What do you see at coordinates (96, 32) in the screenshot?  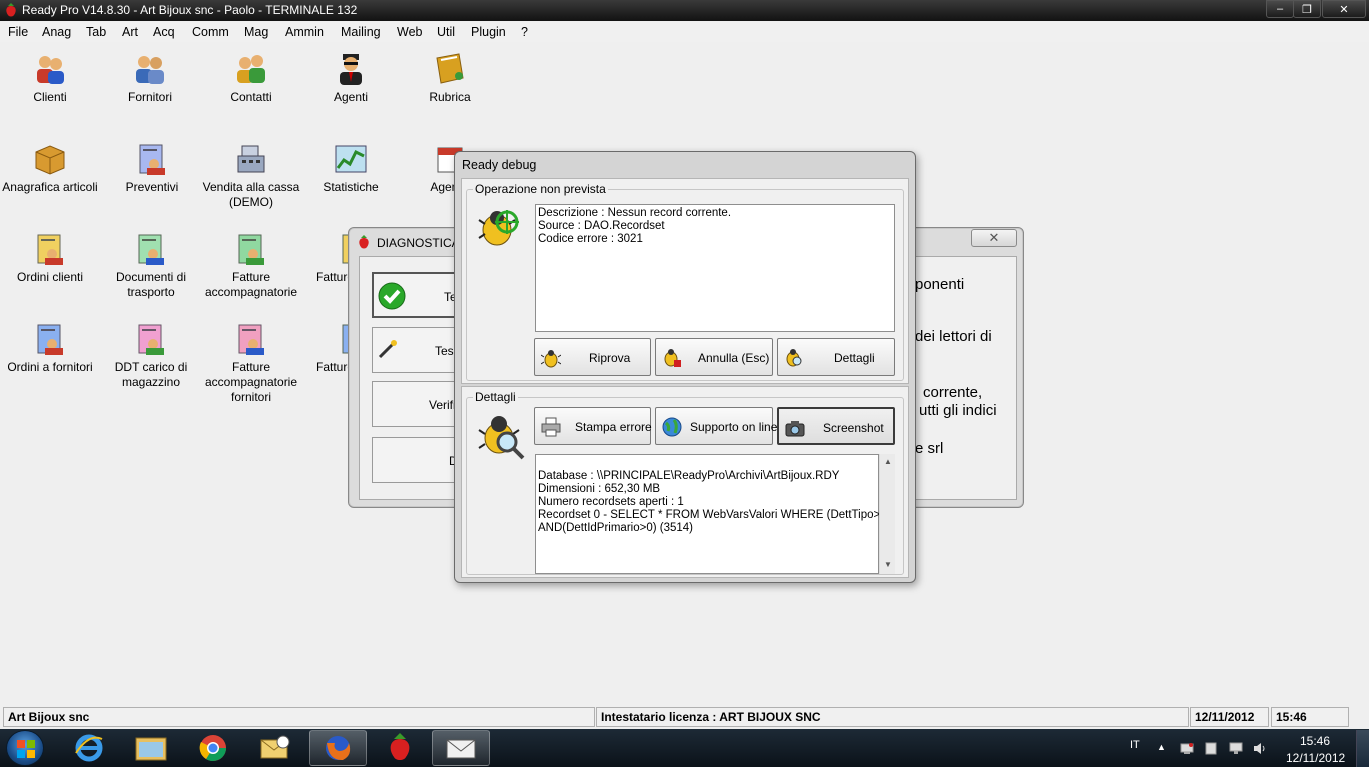 I see `menu-tab: Tab` at bounding box center [96, 32].